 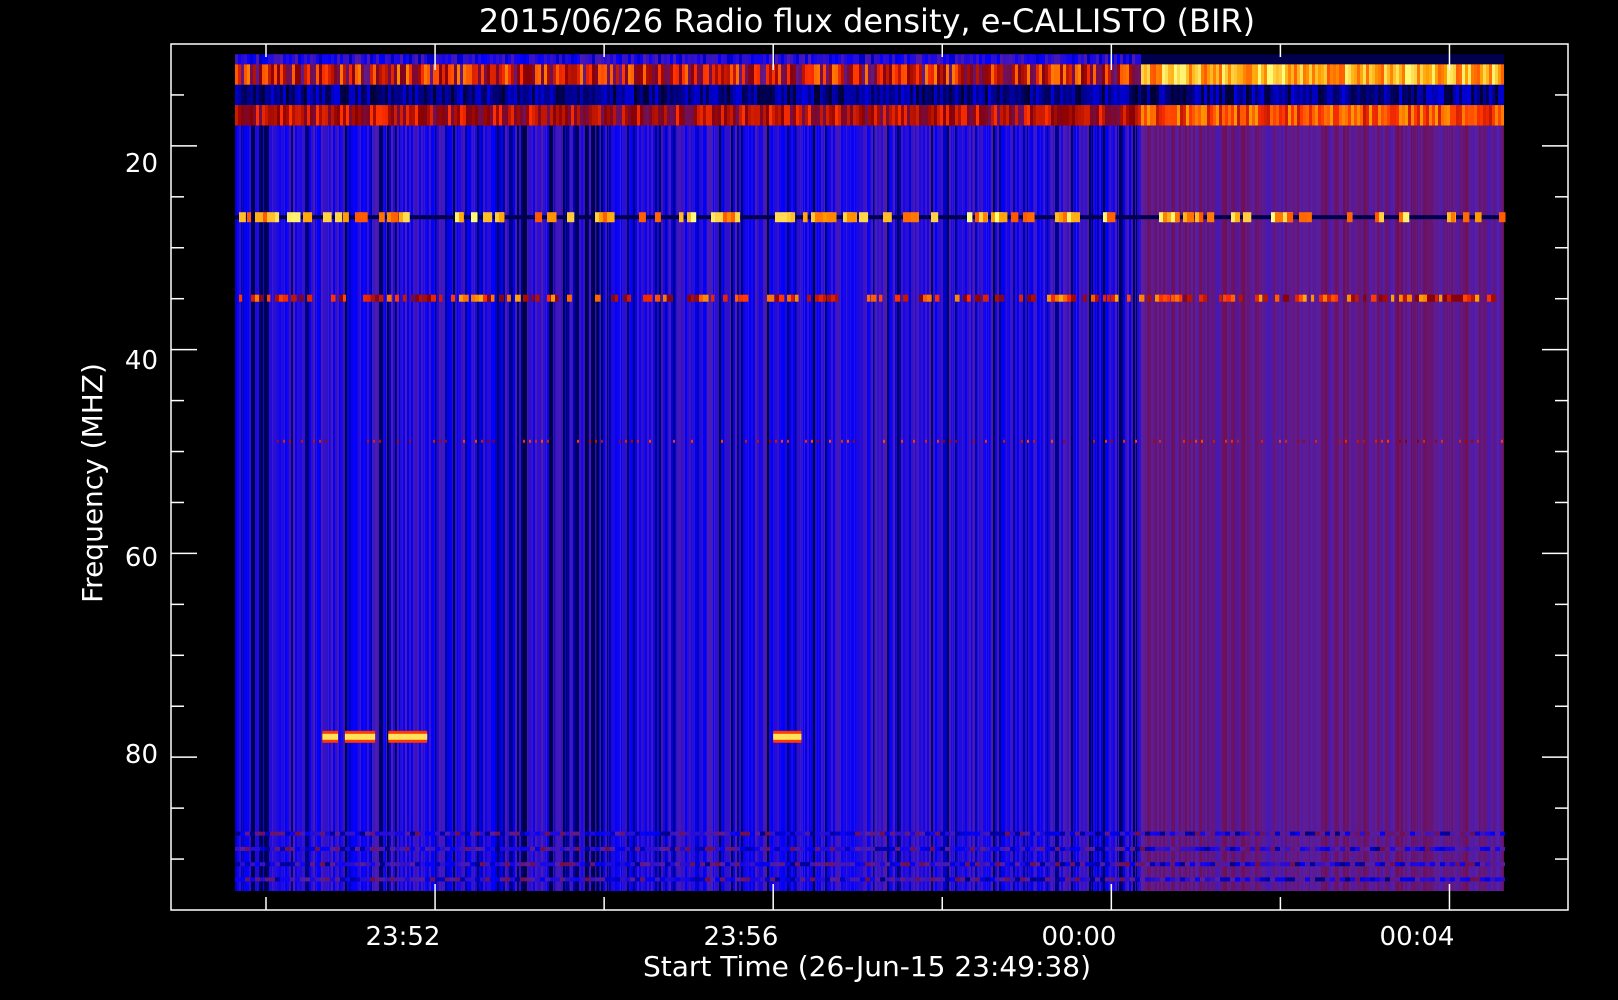 What do you see at coordinates (869, 217) in the screenshot?
I see `band-dark-line` at bounding box center [869, 217].